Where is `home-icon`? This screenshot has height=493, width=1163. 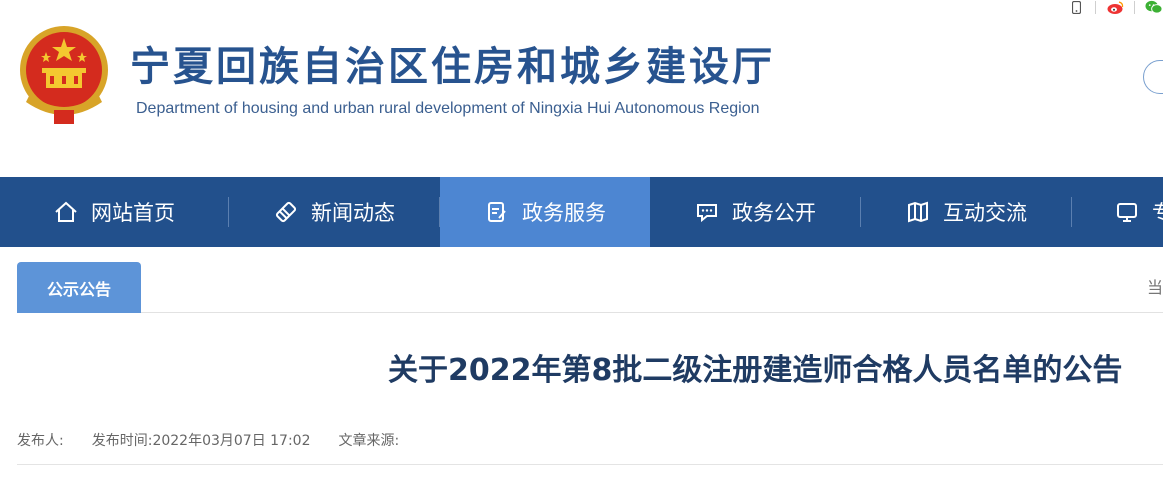 home-icon is located at coordinates (66, 212).